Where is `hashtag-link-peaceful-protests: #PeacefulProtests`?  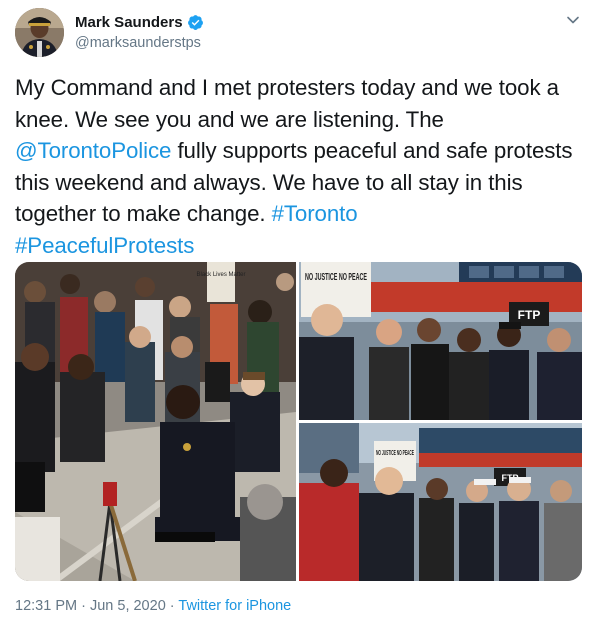 hashtag-link-peaceful-protests: #PeacefulProtests is located at coordinates (104, 245).